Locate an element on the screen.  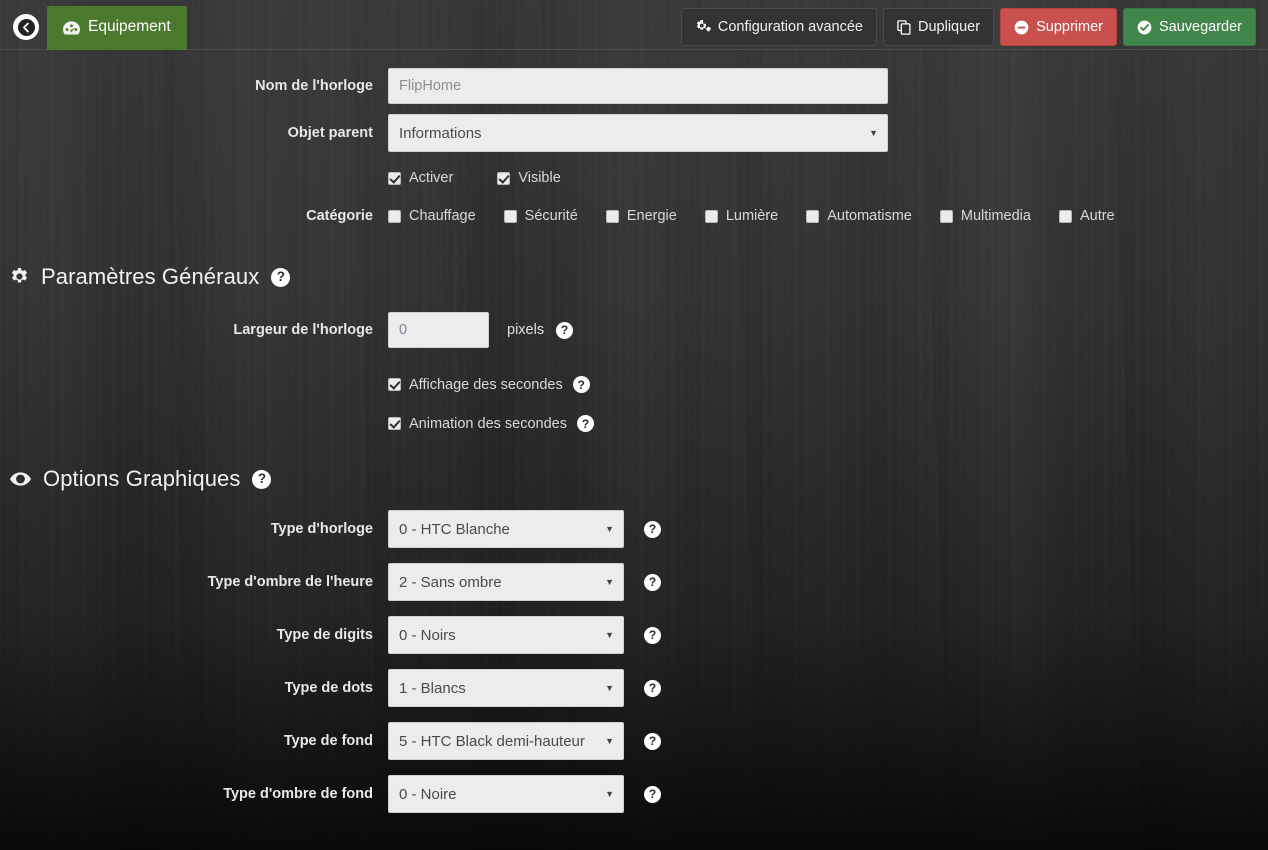
parent-object-value: Informations is located at coordinates (440, 133).